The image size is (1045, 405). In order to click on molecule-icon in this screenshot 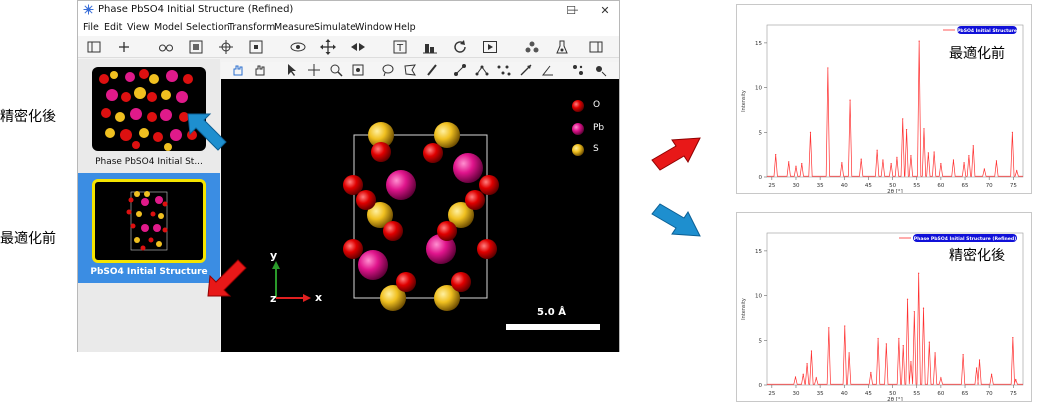, I will do `click(532, 47)`.